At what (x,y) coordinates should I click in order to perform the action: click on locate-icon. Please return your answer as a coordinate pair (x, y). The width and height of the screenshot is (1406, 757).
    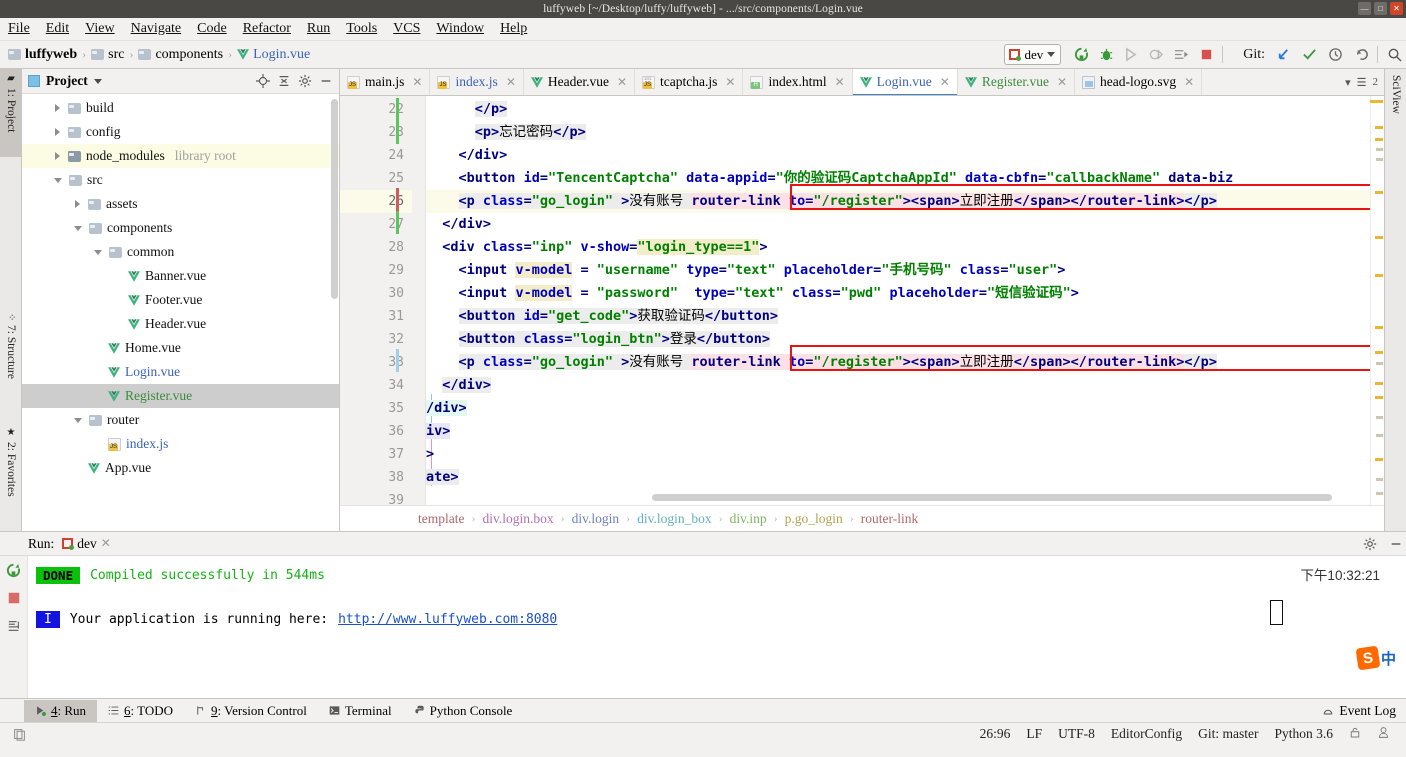
    Looking at the image, I should click on (262, 81).